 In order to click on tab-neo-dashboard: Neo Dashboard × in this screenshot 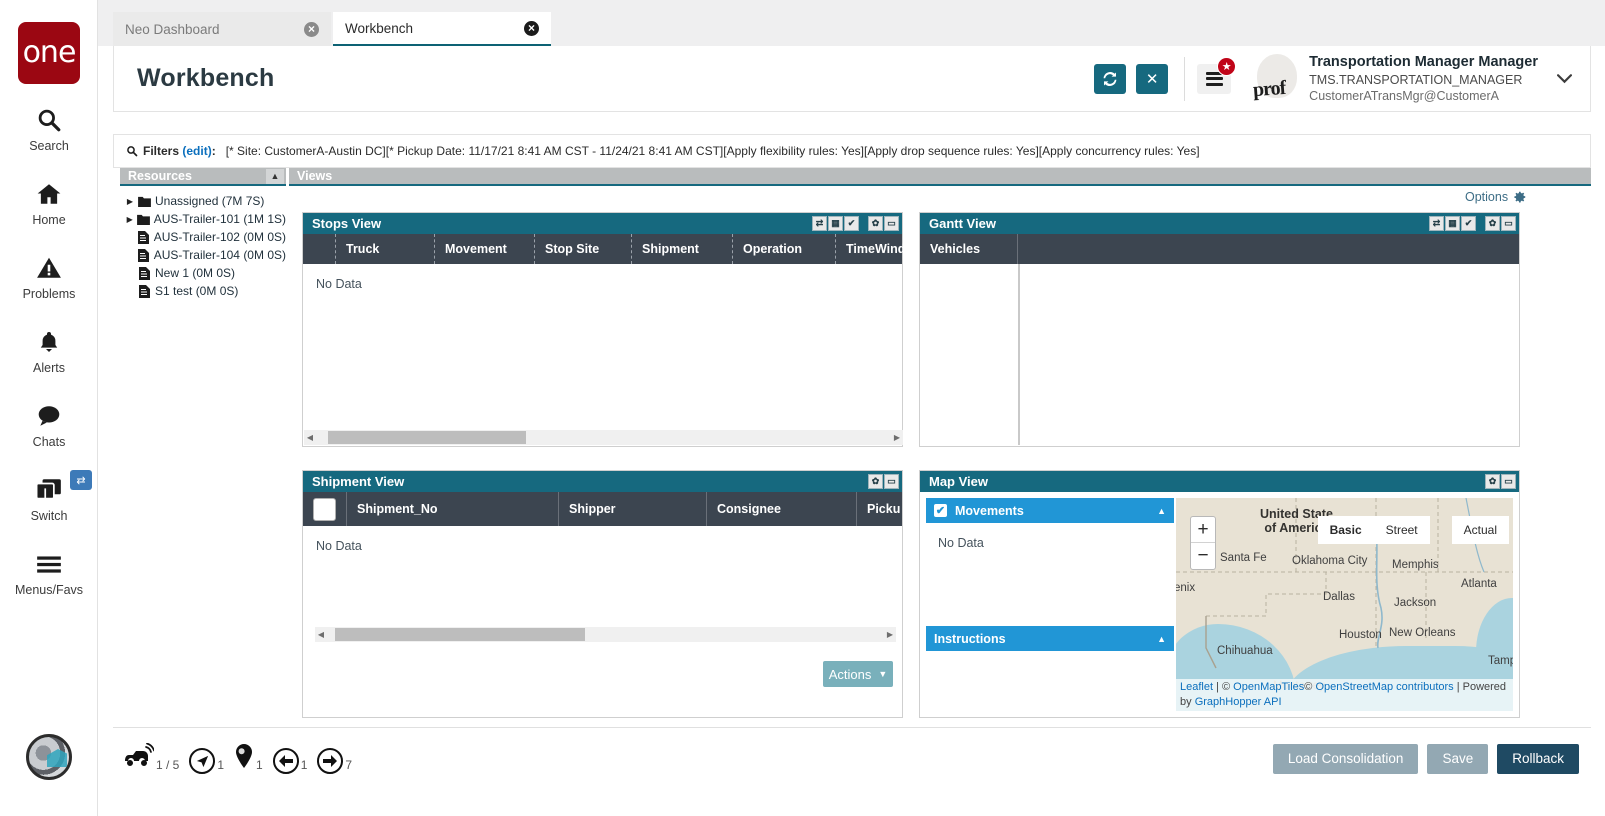, I will do `click(222, 29)`.